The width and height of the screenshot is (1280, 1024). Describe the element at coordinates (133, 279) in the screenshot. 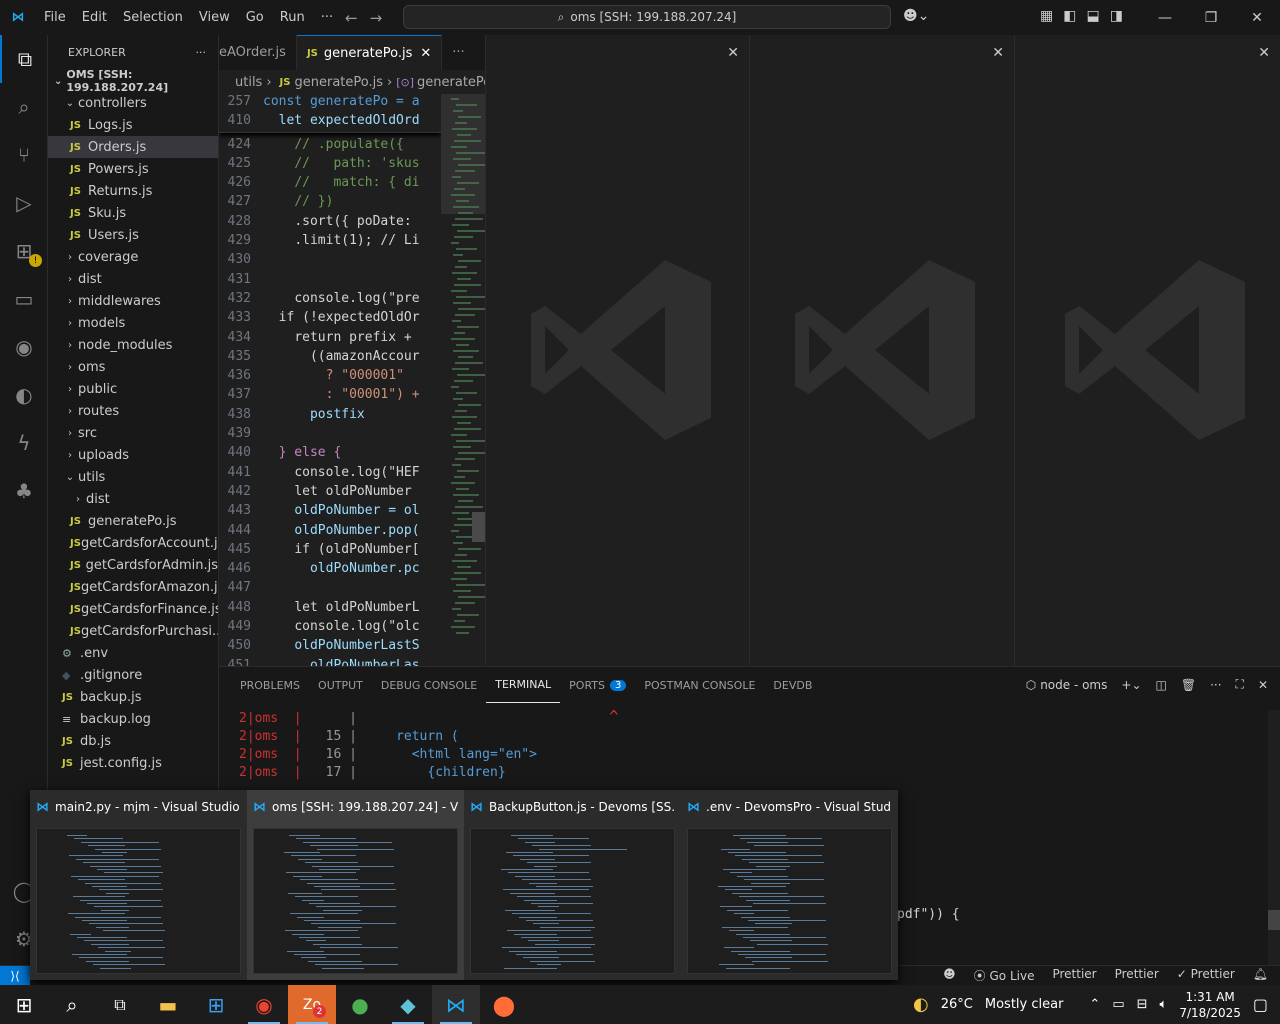

I see `tree-folder: › dist` at that location.